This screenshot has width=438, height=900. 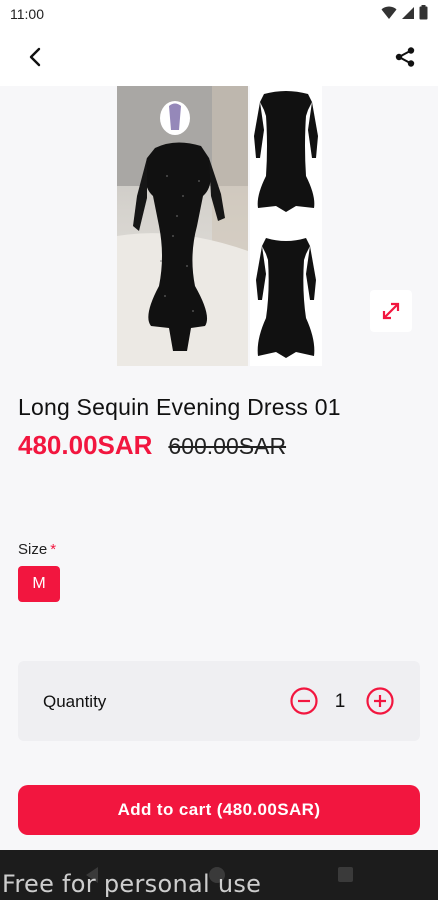 I want to click on product-title: Long Sequin Evening Dress 01, so click(x=179, y=407).